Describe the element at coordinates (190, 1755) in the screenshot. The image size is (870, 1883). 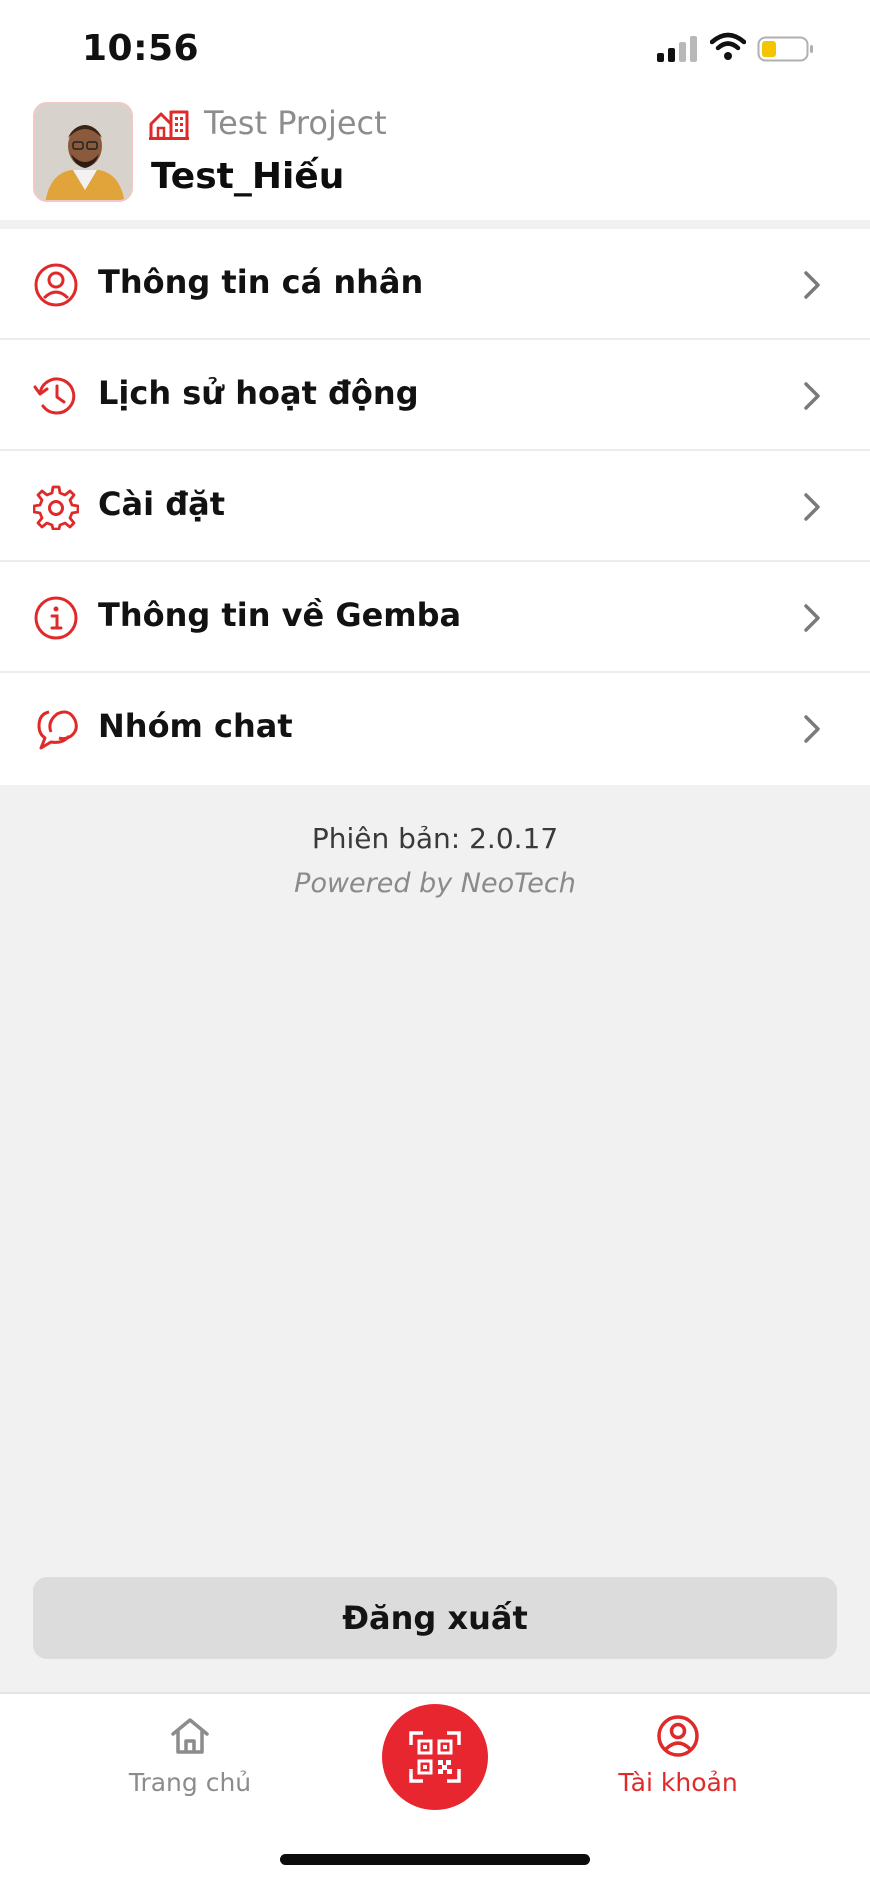
I see `tab-home: Trang chủ` at that location.